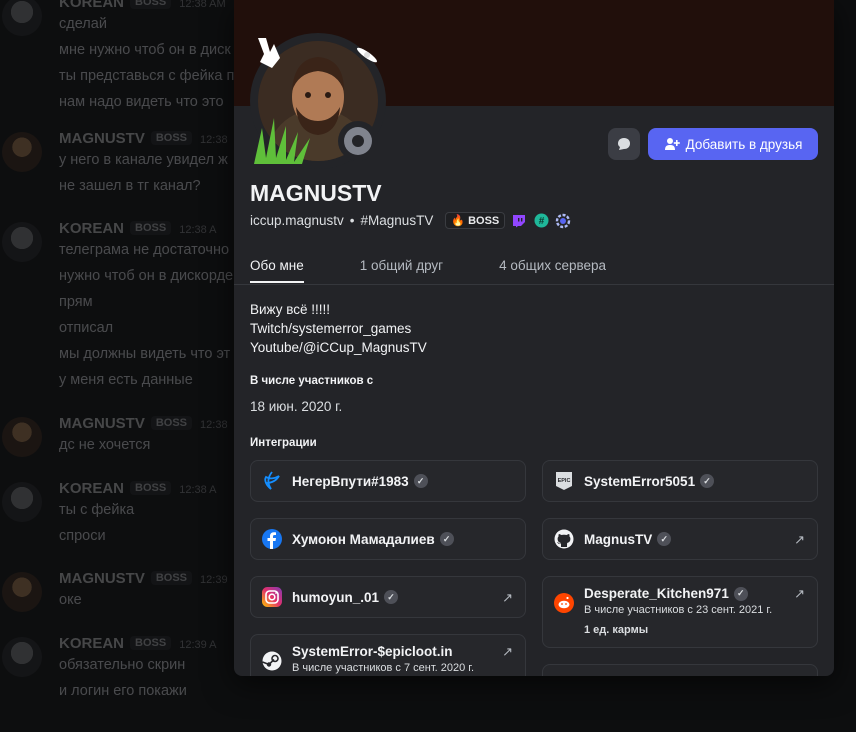  Describe the element at coordinates (372, 651) in the screenshot. I see `integration-name: SystemError-$epicloot.in` at that location.